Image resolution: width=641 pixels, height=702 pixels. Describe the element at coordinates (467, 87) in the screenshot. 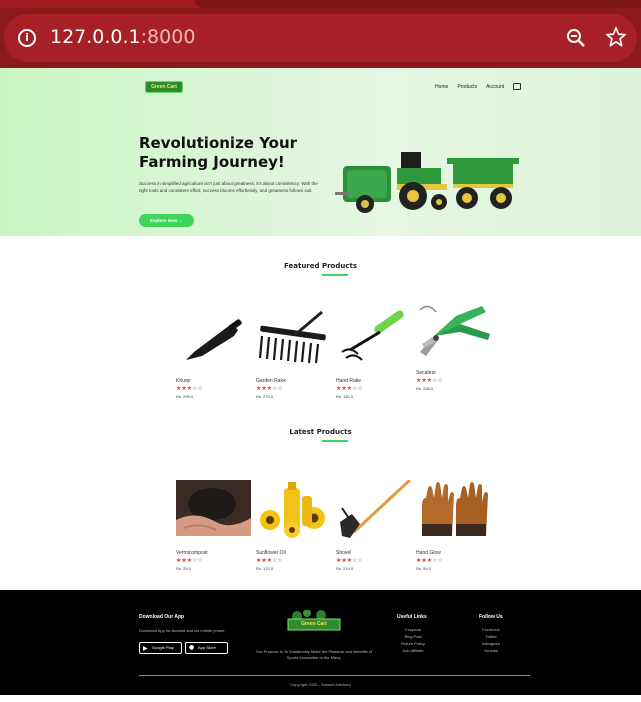

I see `nav-products: Products` at that location.